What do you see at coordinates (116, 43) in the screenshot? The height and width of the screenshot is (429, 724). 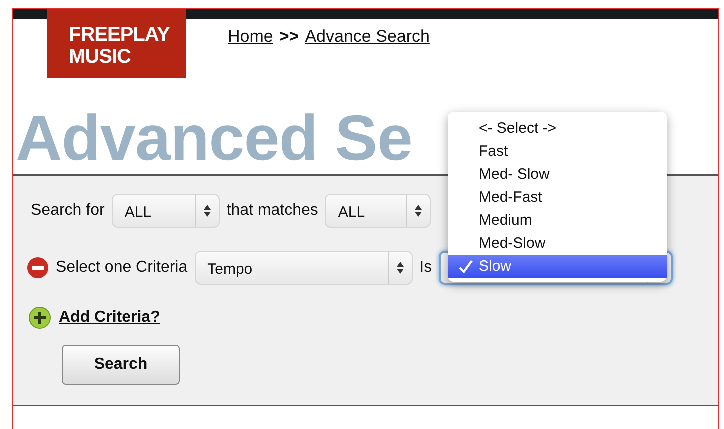 I see `logo: FREEPLAY MUSIC` at bounding box center [116, 43].